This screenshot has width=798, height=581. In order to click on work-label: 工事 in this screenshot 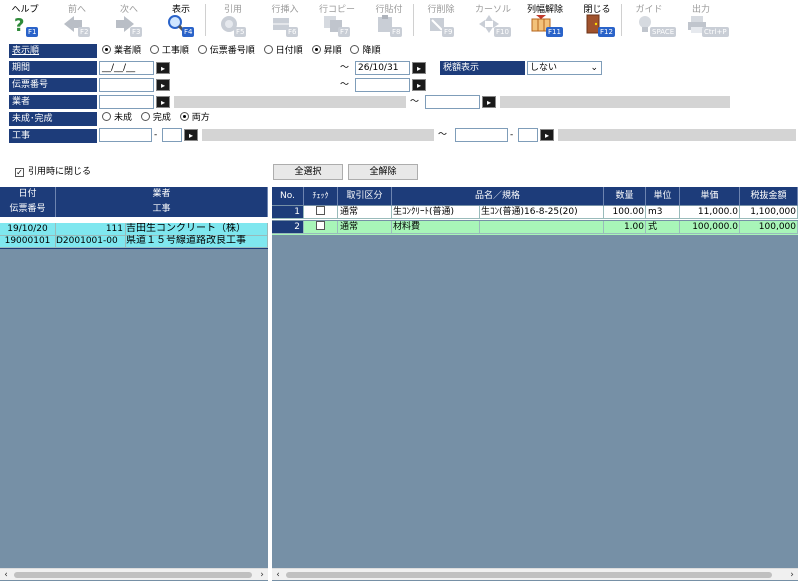, I will do `click(53, 136)`.